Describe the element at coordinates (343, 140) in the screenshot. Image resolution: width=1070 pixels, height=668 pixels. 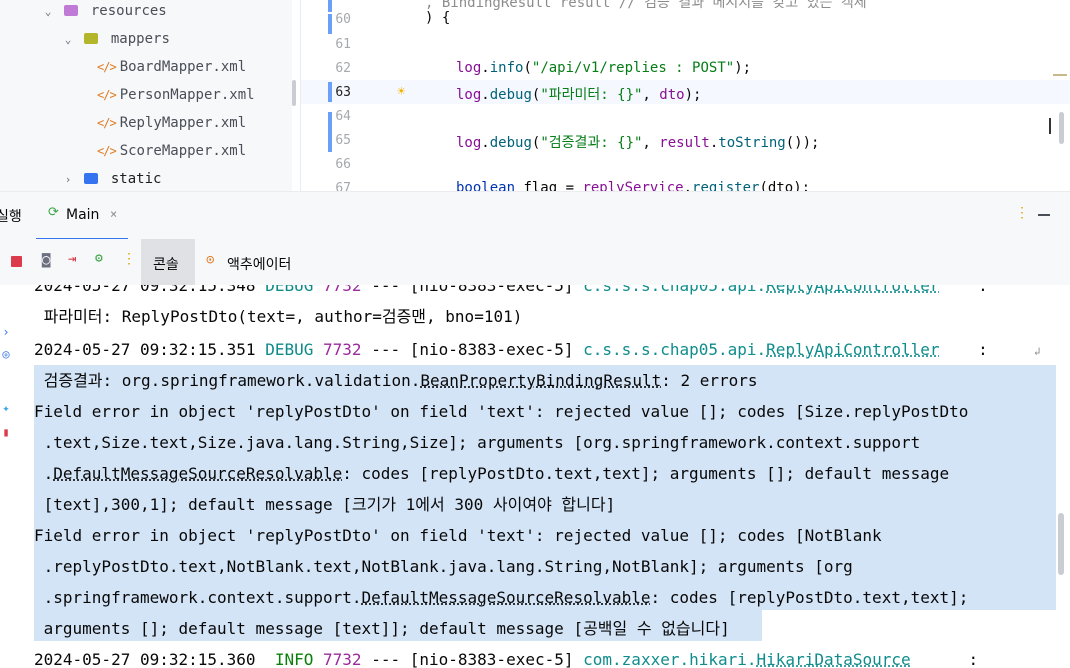
I see `line-number: 65` at that location.